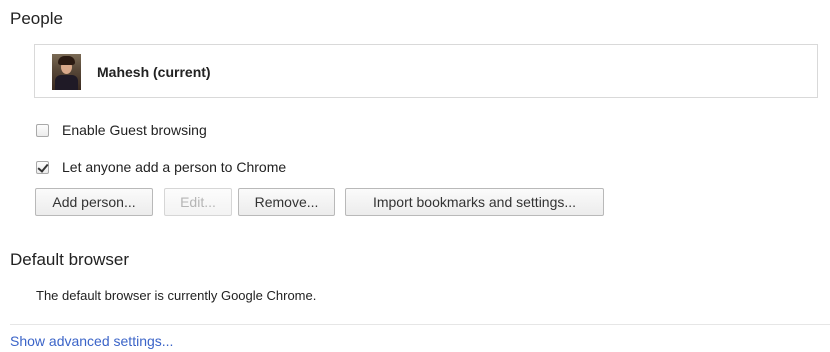 The image size is (830, 352). I want to click on checkmark-icon, so click(43, 166).